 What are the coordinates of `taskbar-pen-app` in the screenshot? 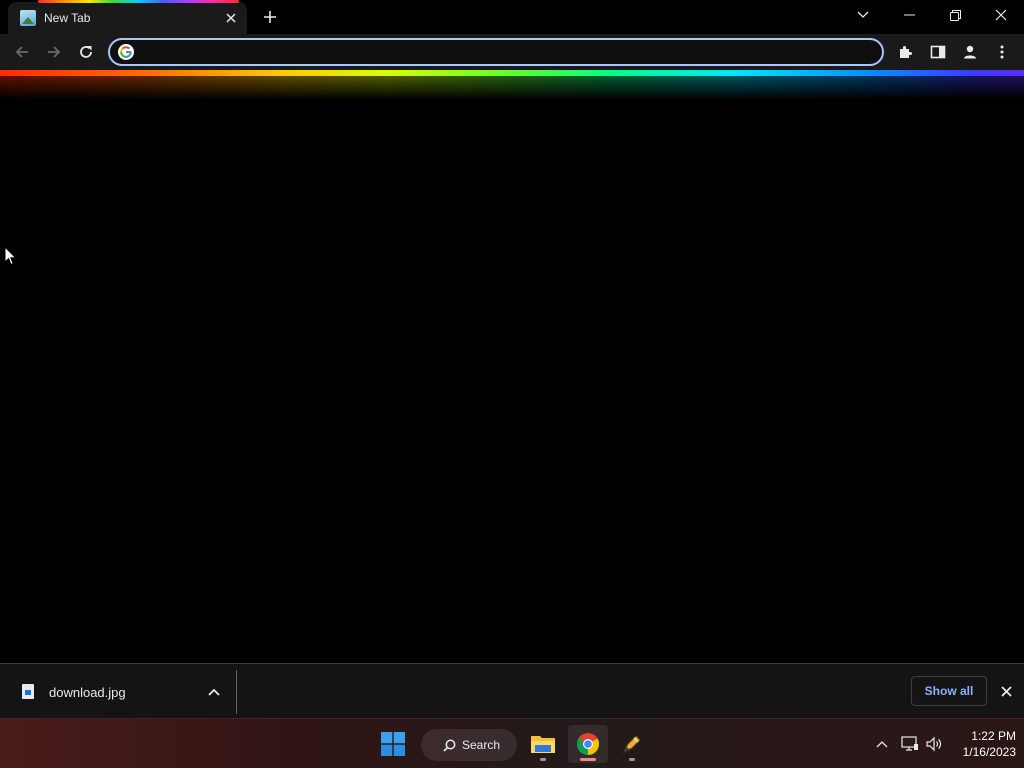 It's located at (632, 744).